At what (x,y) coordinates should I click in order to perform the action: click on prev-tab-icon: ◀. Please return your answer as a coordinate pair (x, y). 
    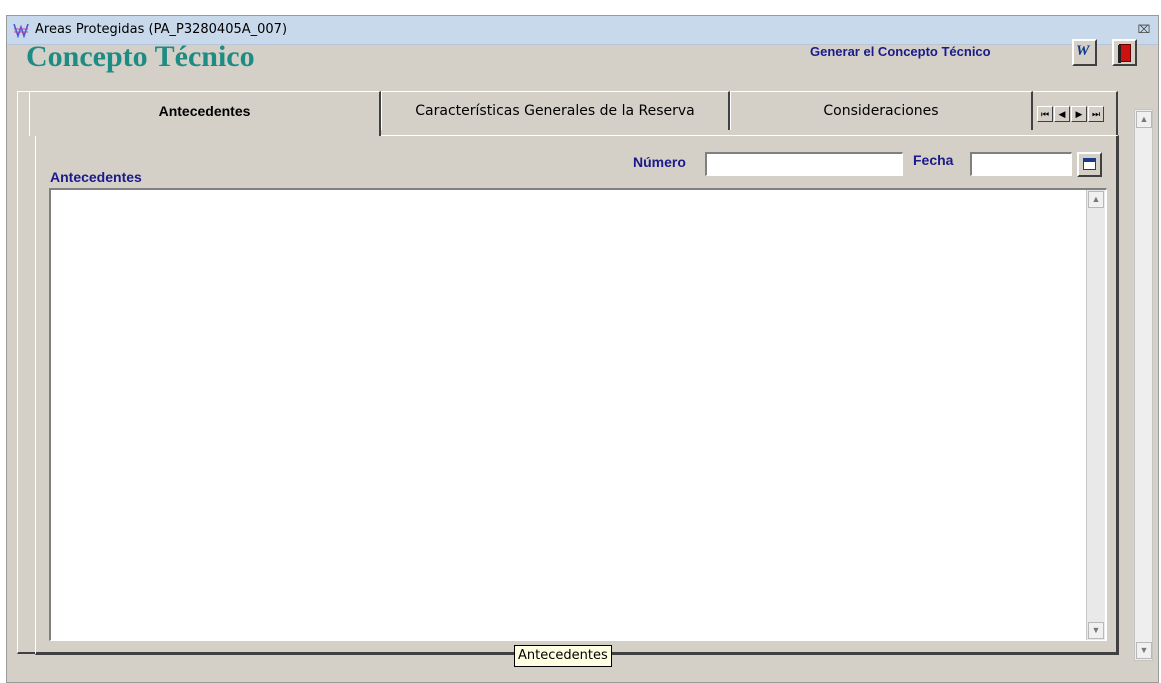
    Looking at the image, I should click on (1062, 114).